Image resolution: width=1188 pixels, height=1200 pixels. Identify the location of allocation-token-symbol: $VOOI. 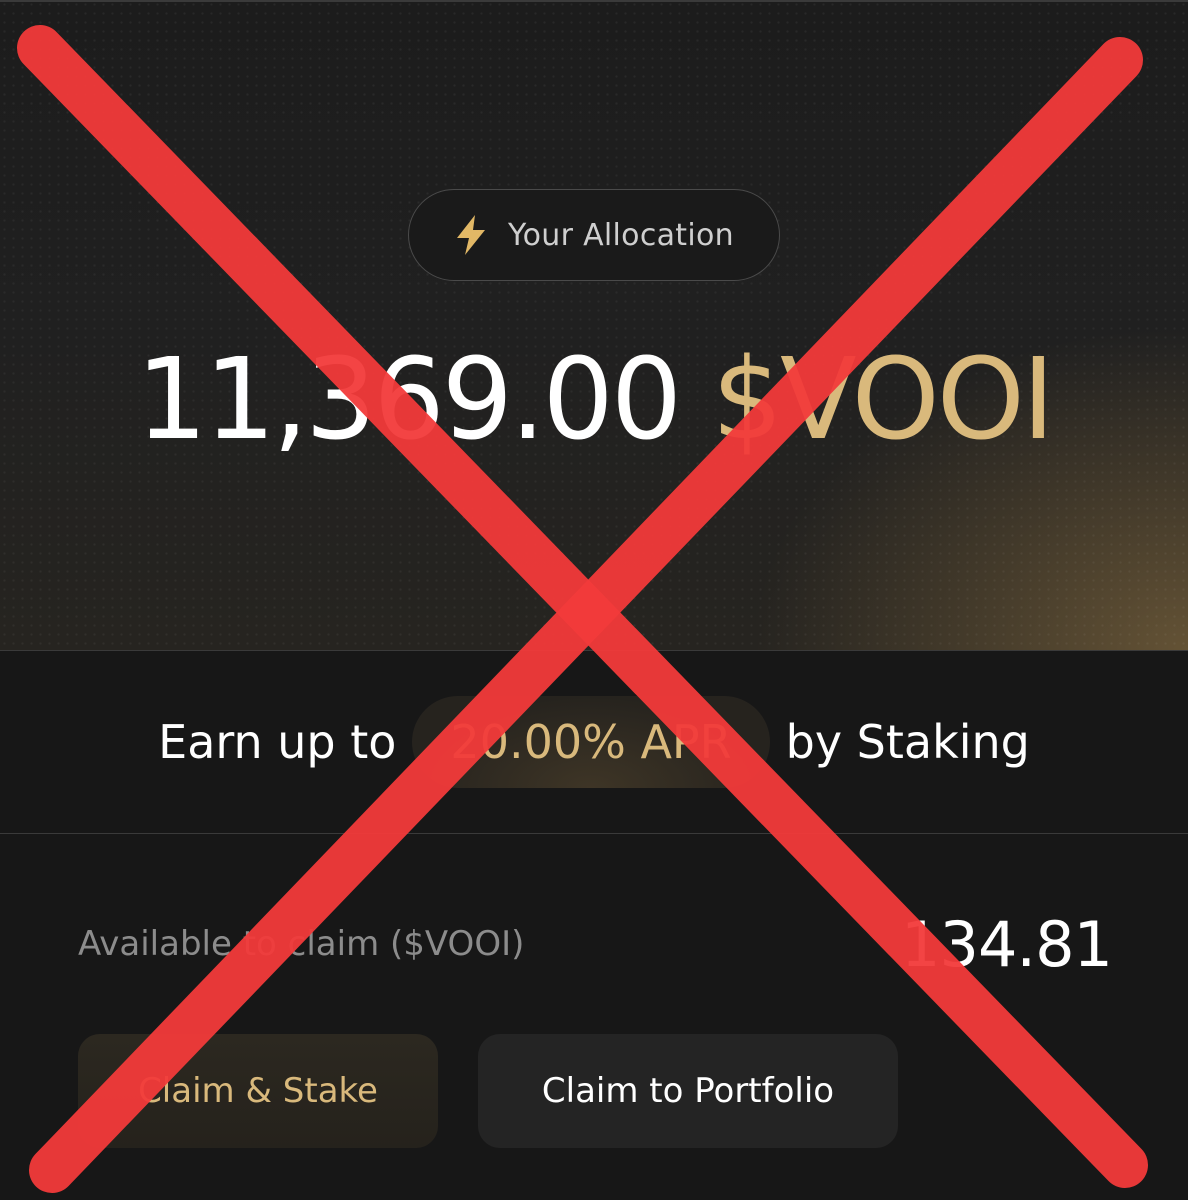
(883, 400).